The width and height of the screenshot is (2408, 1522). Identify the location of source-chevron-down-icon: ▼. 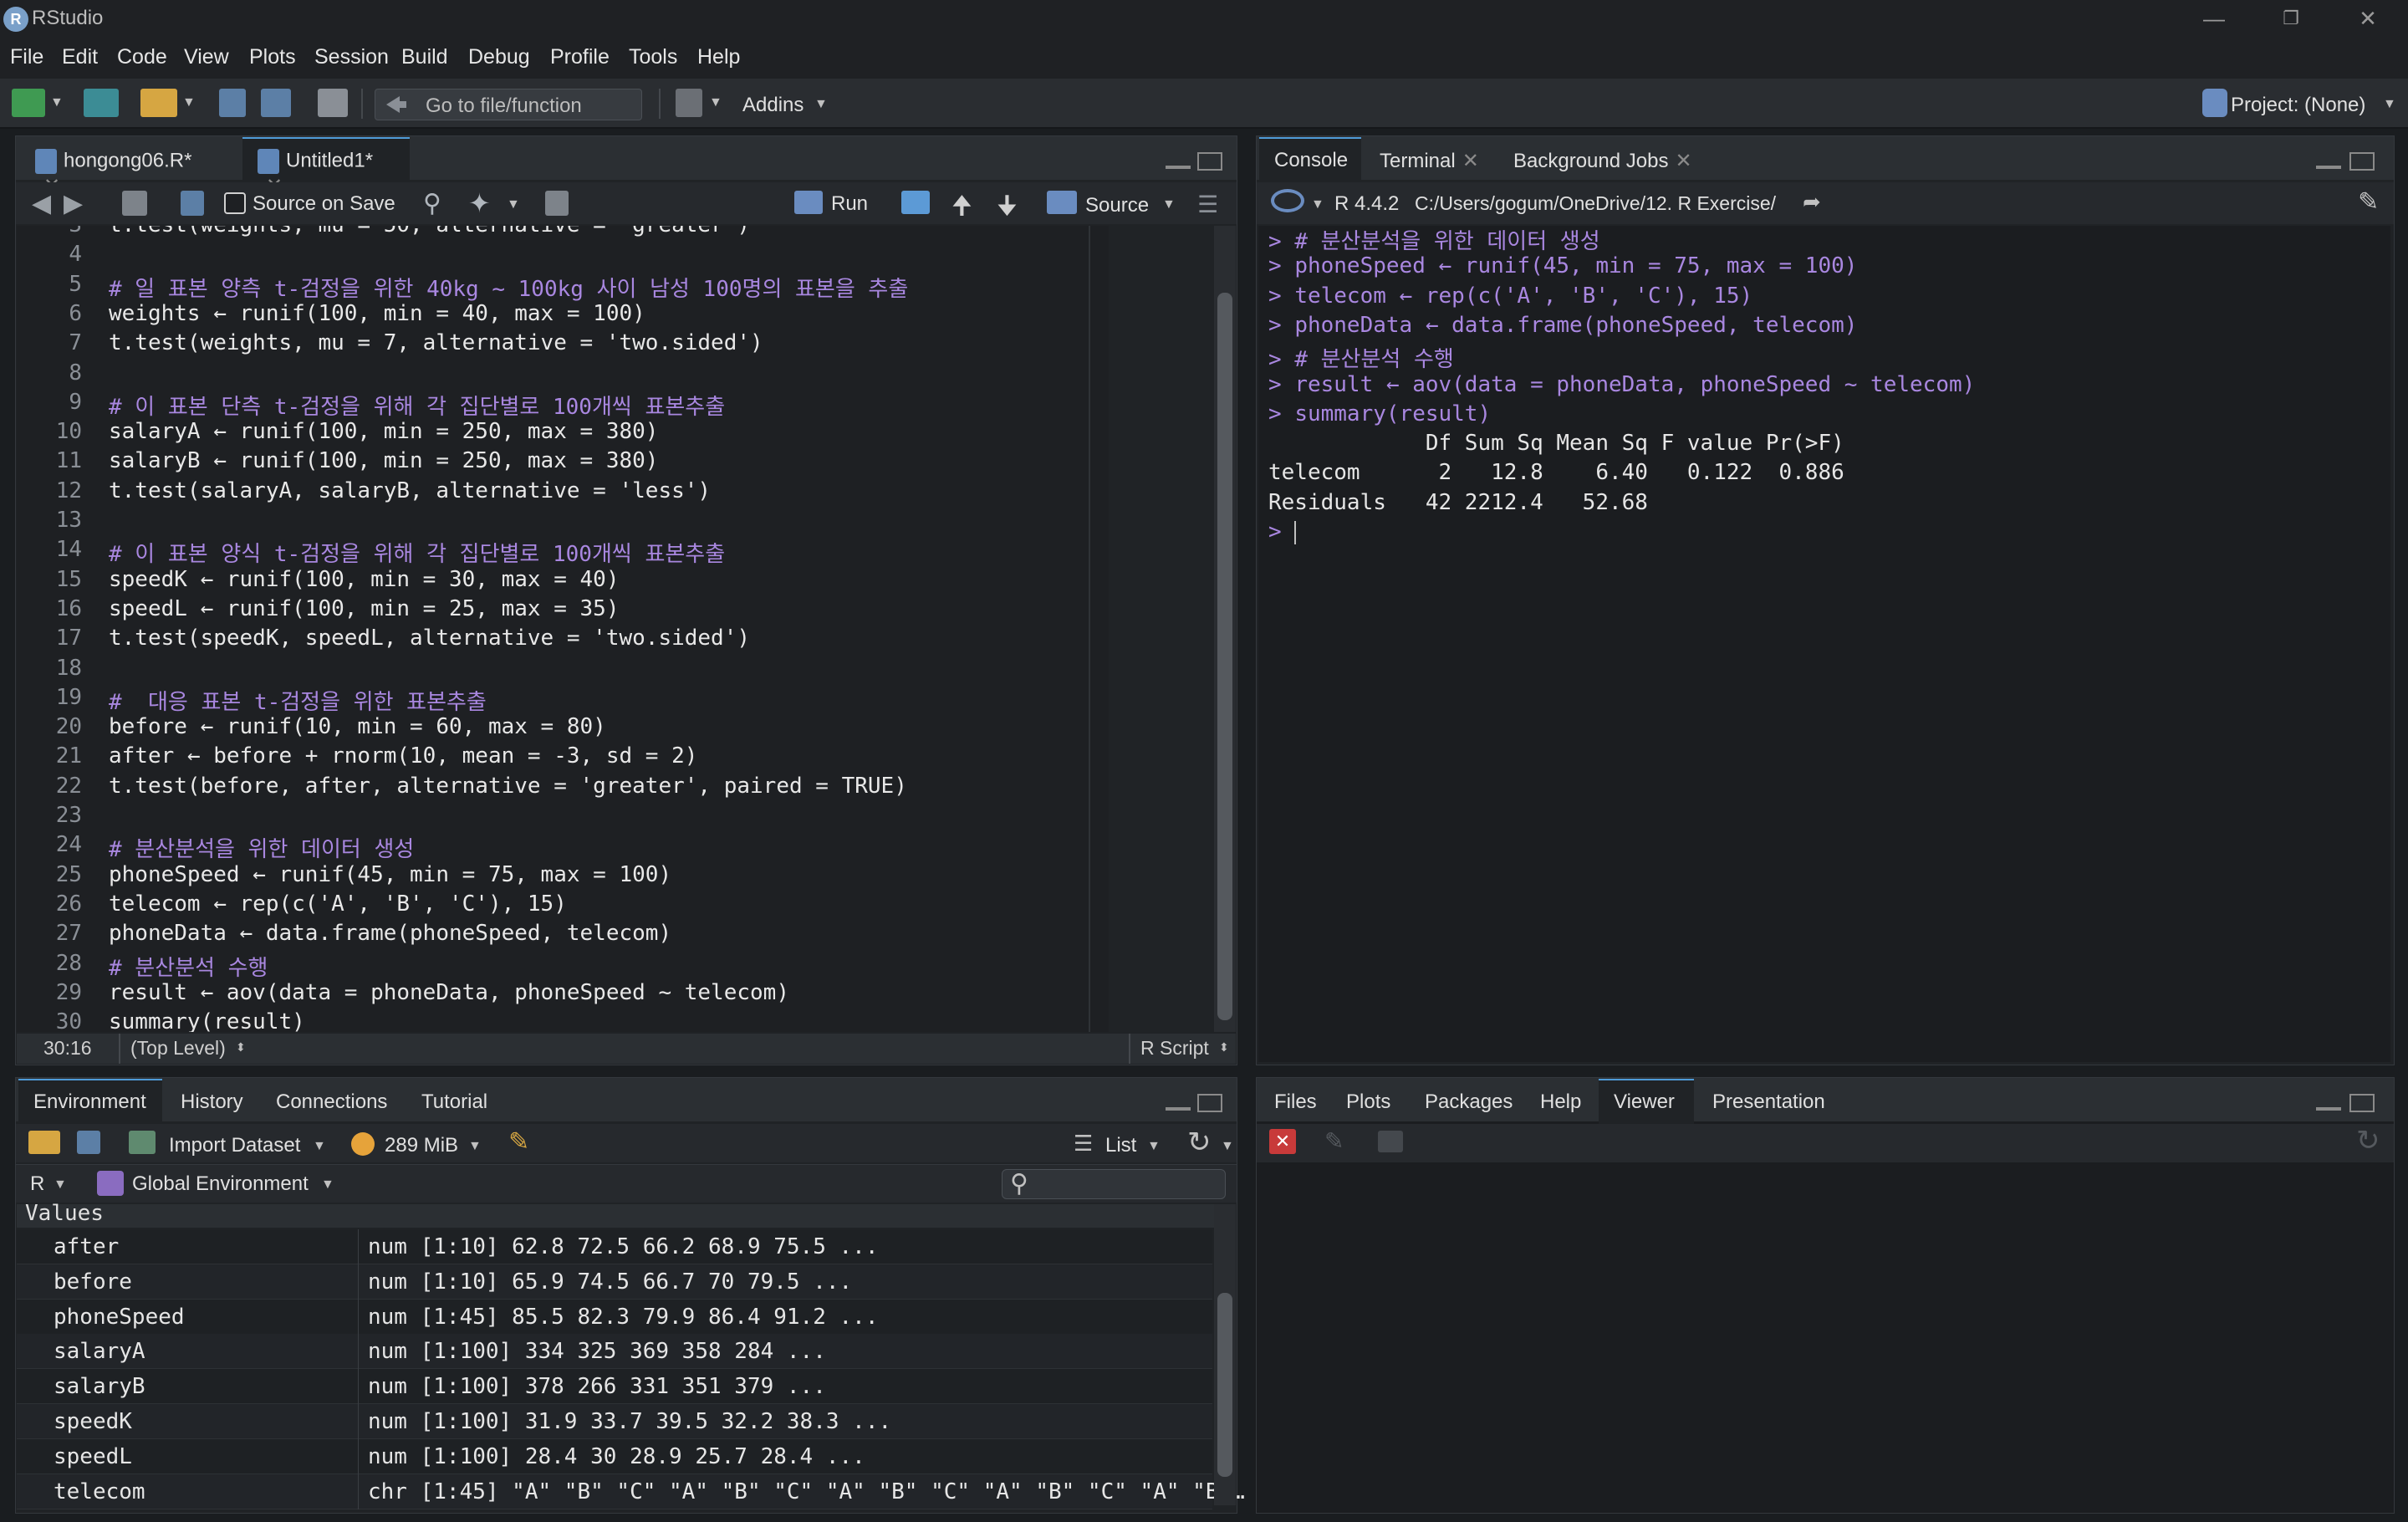
(1169, 204).